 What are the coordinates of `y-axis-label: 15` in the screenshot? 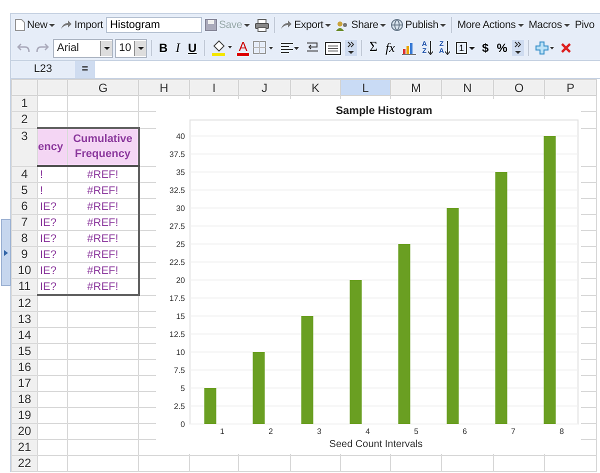 It's located at (180, 316).